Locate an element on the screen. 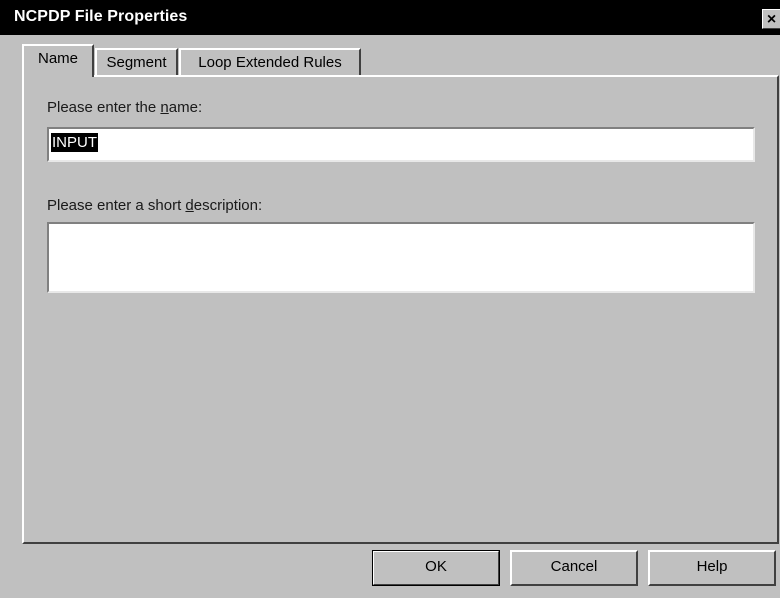 This screenshot has width=780, height=598. cancel-button: Cancel is located at coordinates (574, 568).